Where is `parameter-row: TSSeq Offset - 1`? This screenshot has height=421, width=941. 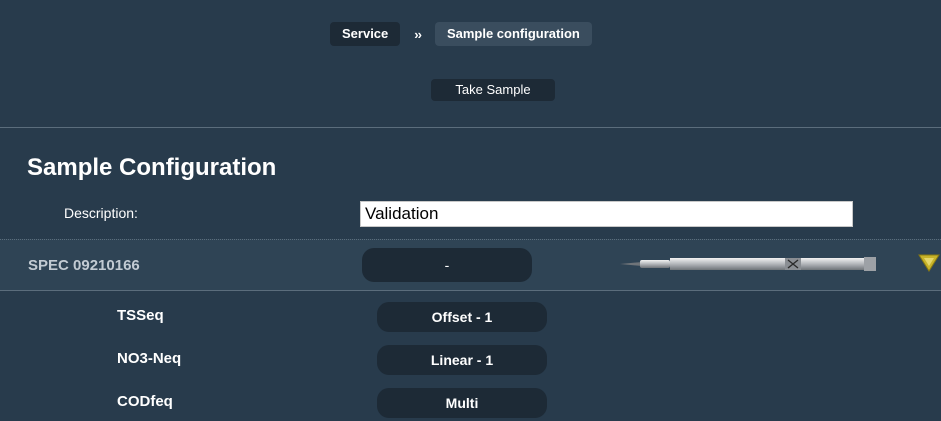
parameter-row: TSSeq Offset - 1 is located at coordinates (470, 316).